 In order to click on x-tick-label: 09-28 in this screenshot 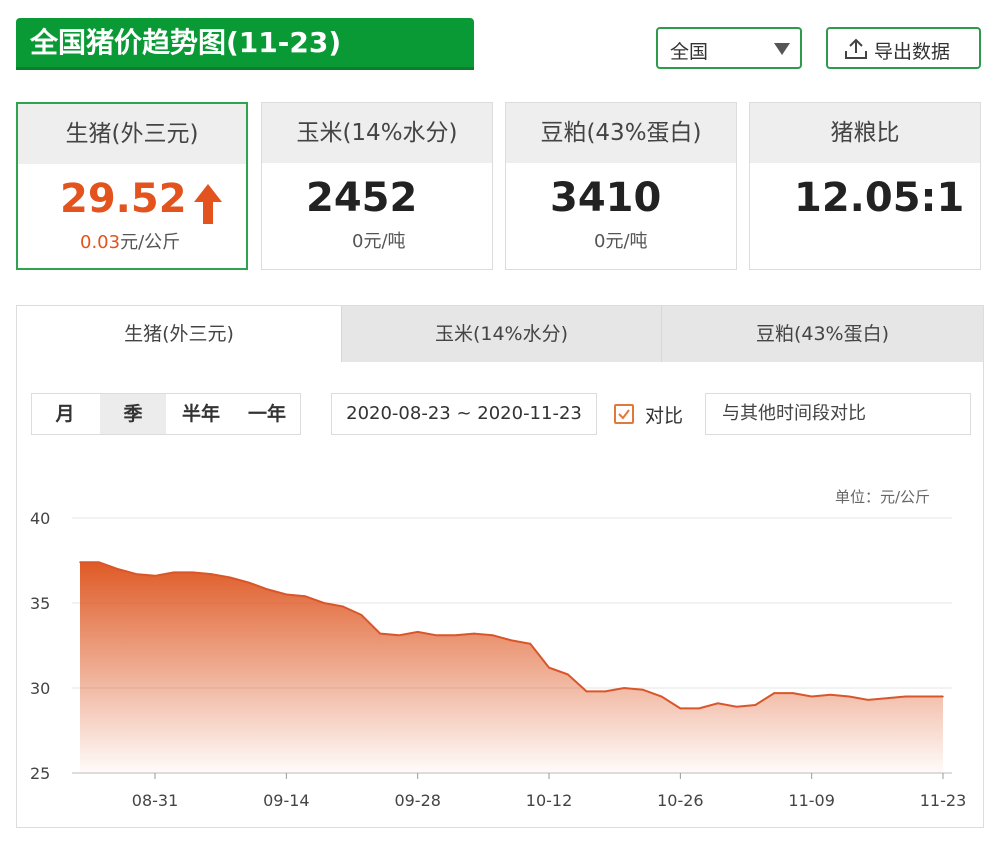, I will do `click(417, 800)`.